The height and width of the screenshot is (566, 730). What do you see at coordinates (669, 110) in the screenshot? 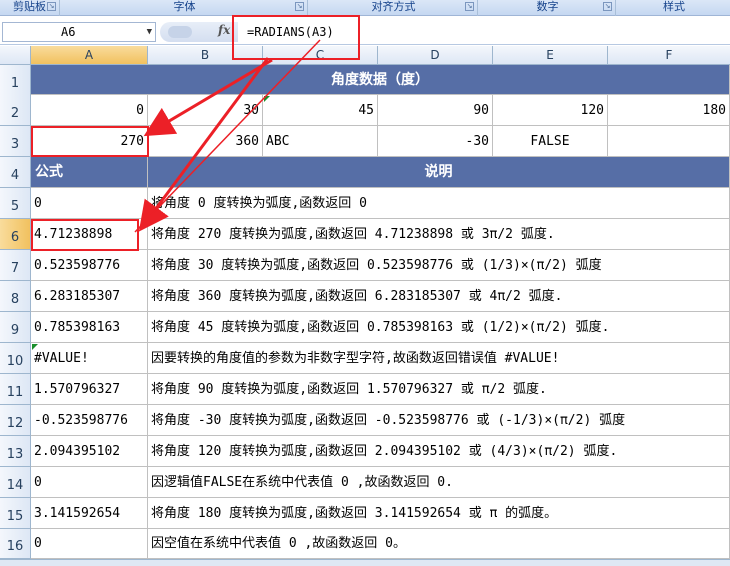
I see `data-cell-row2: 180` at bounding box center [669, 110].